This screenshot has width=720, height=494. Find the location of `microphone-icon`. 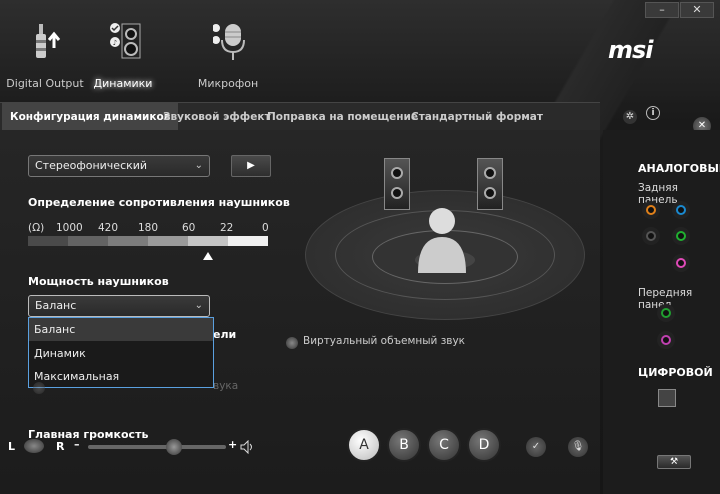

microphone-icon is located at coordinates (229, 42).